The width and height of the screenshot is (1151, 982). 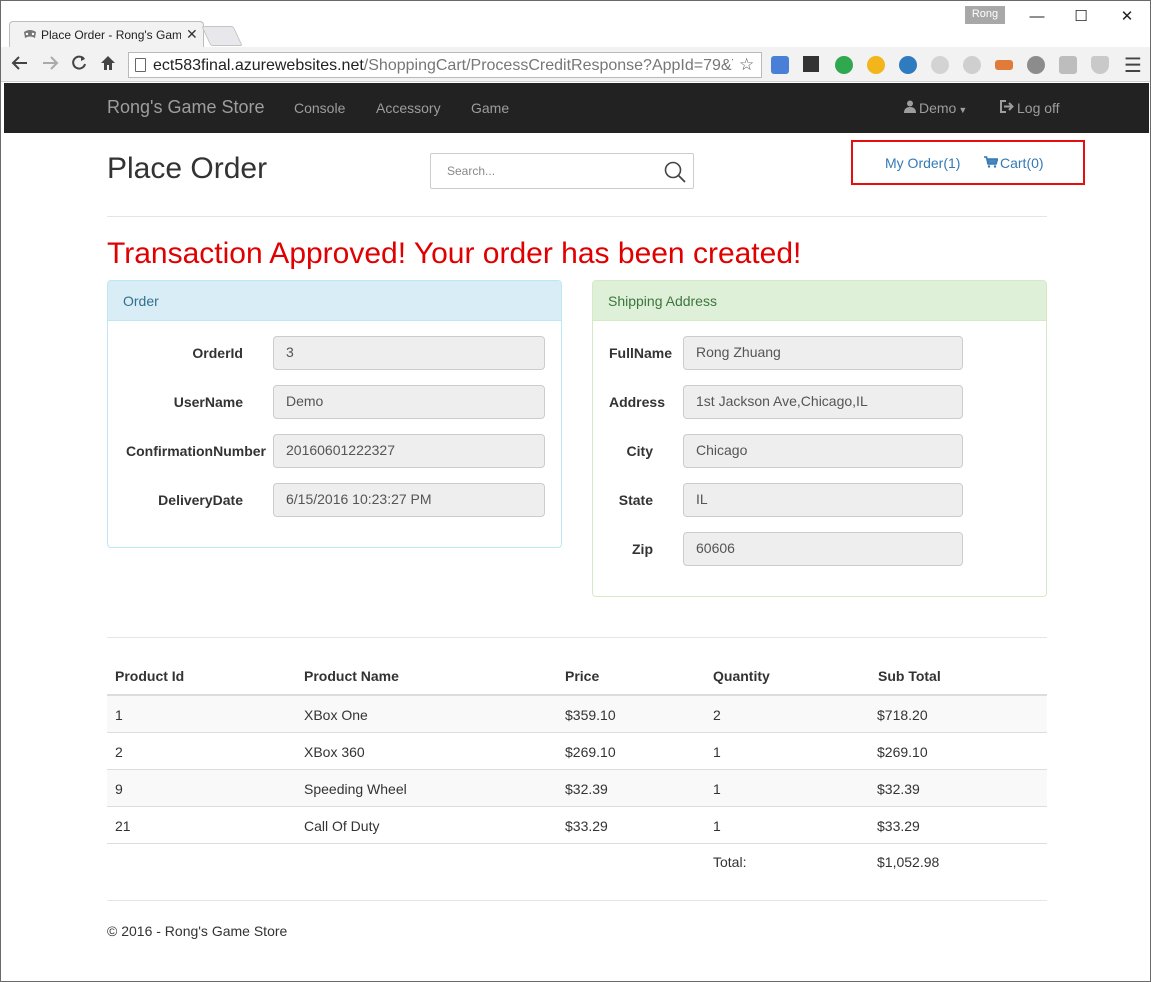 What do you see at coordinates (577, 216) in the screenshot?
I see `header-divider` at bounding box center [577, 216].